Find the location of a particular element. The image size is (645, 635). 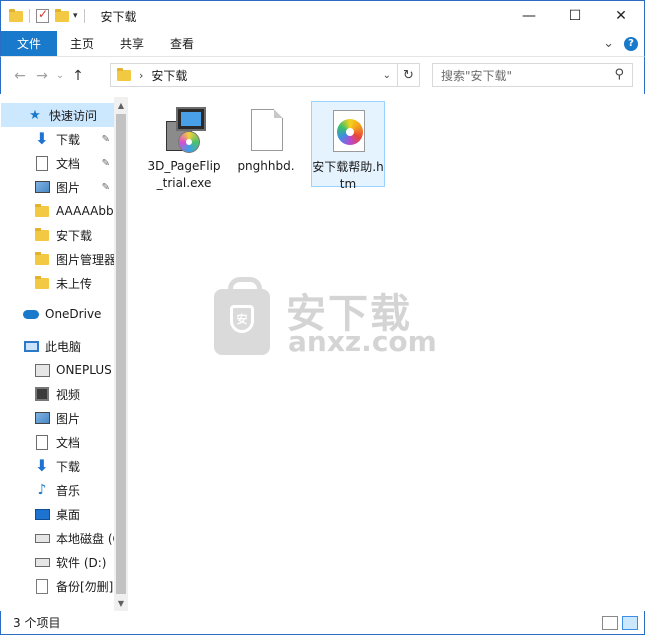

new-folder-icon is located at coordinates (62, 15).